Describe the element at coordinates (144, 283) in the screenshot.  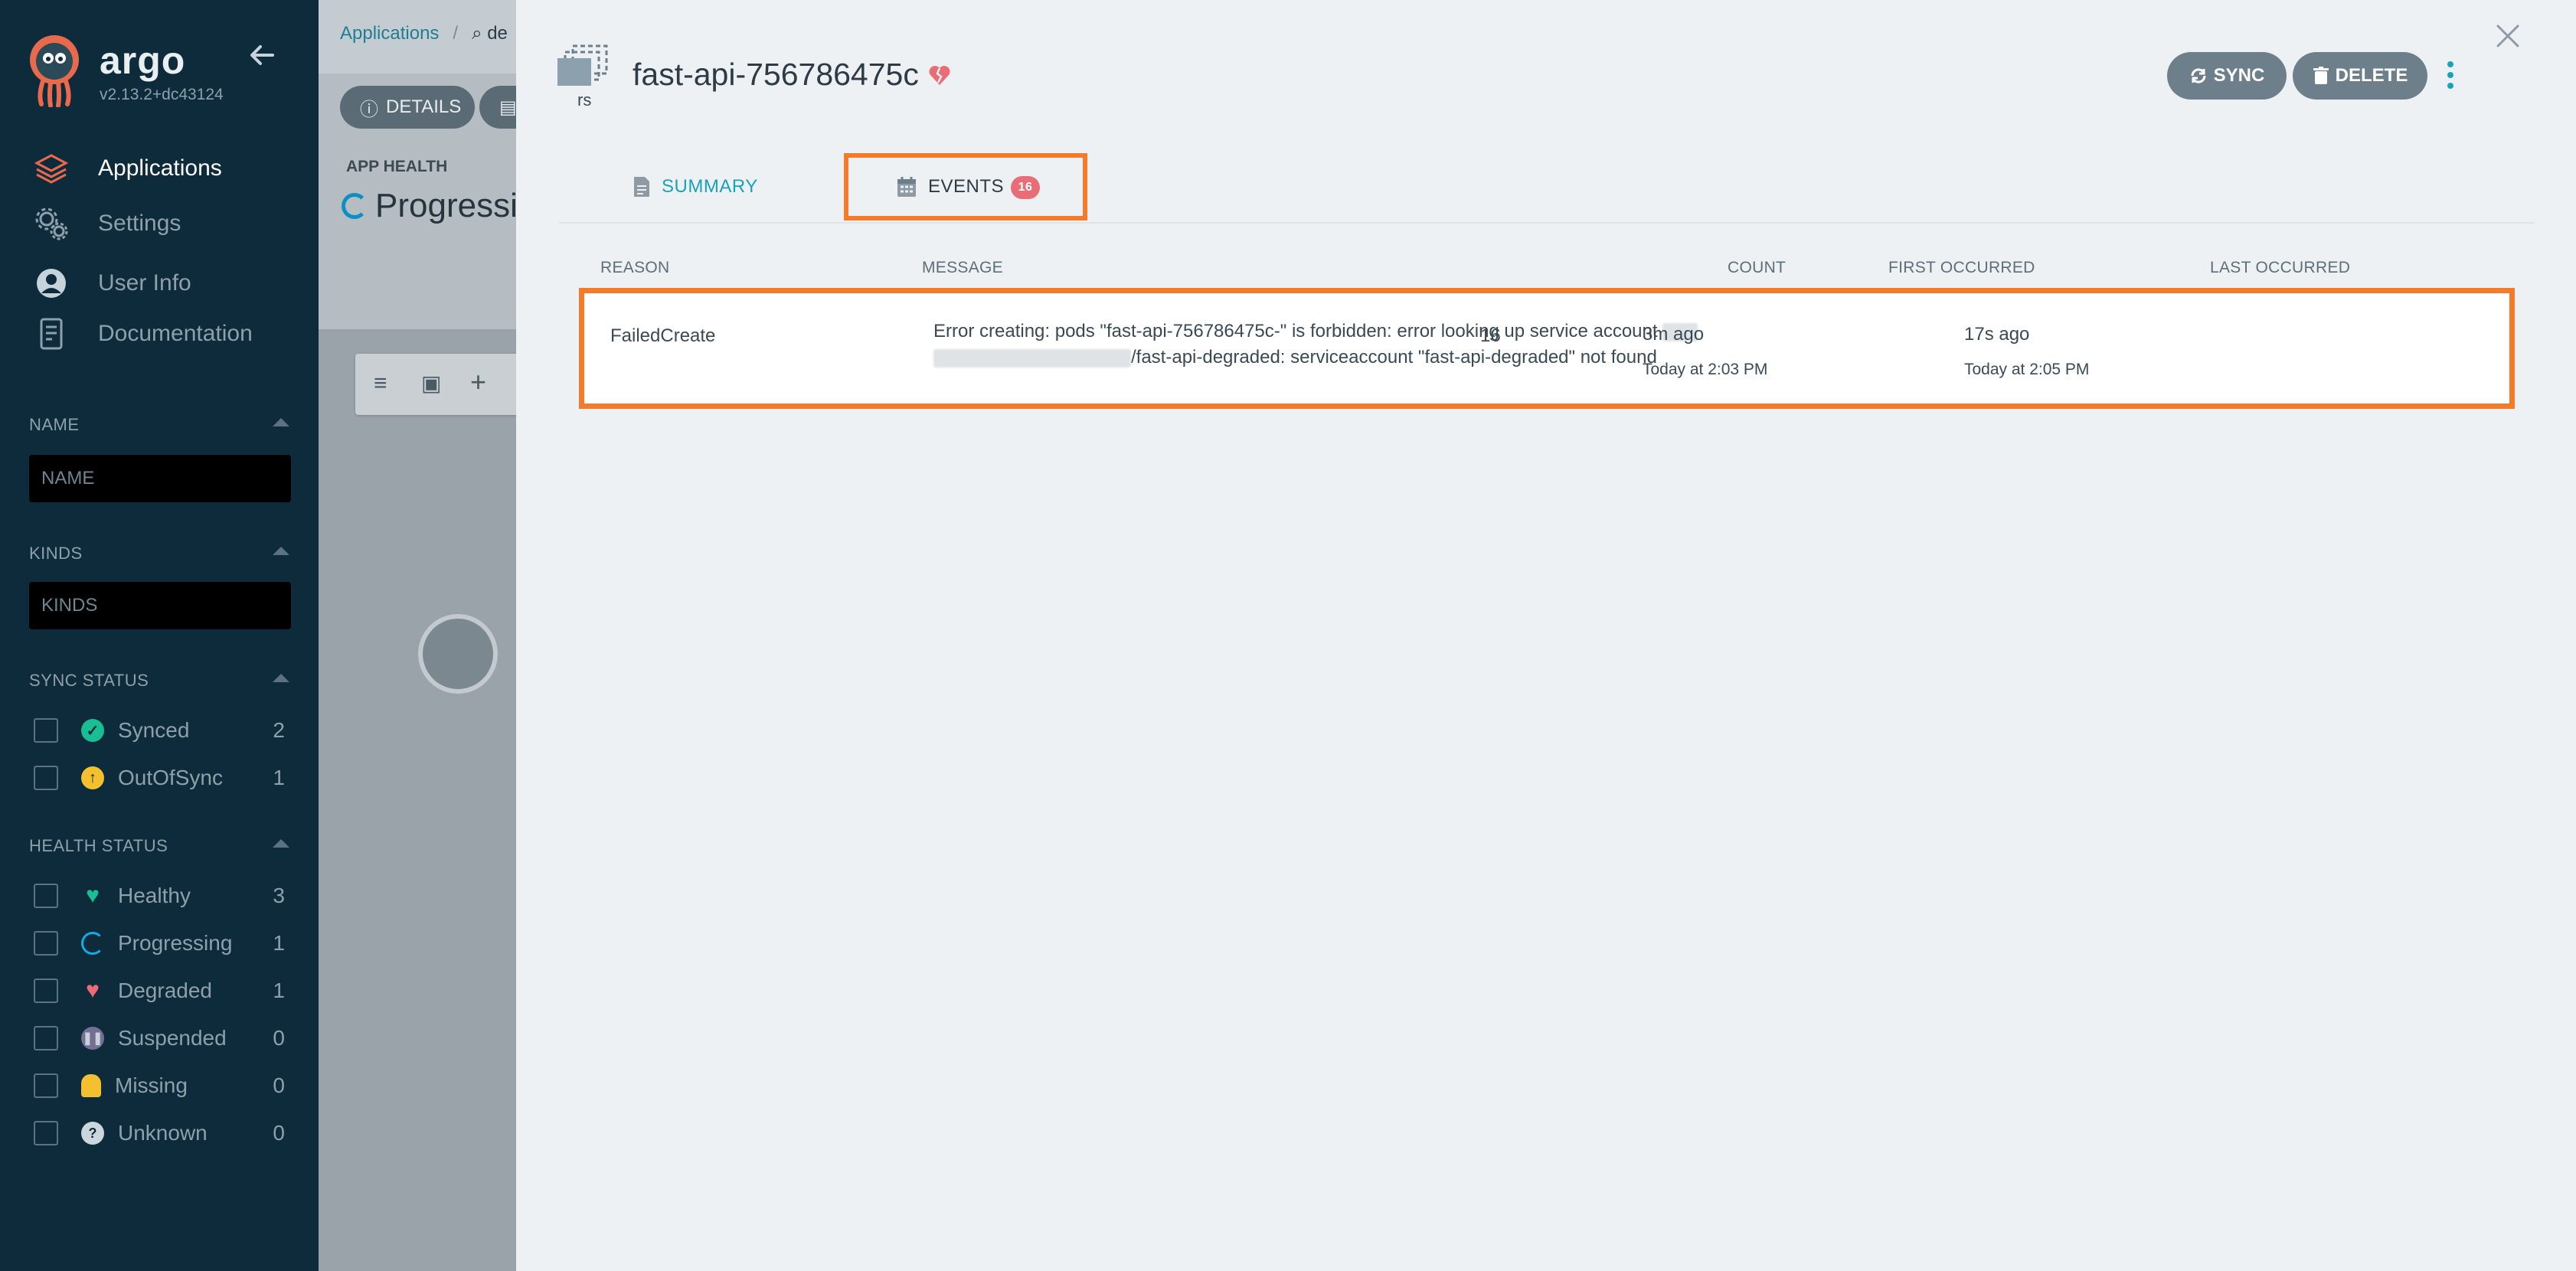
I see `nav-label: User Info` at that location.